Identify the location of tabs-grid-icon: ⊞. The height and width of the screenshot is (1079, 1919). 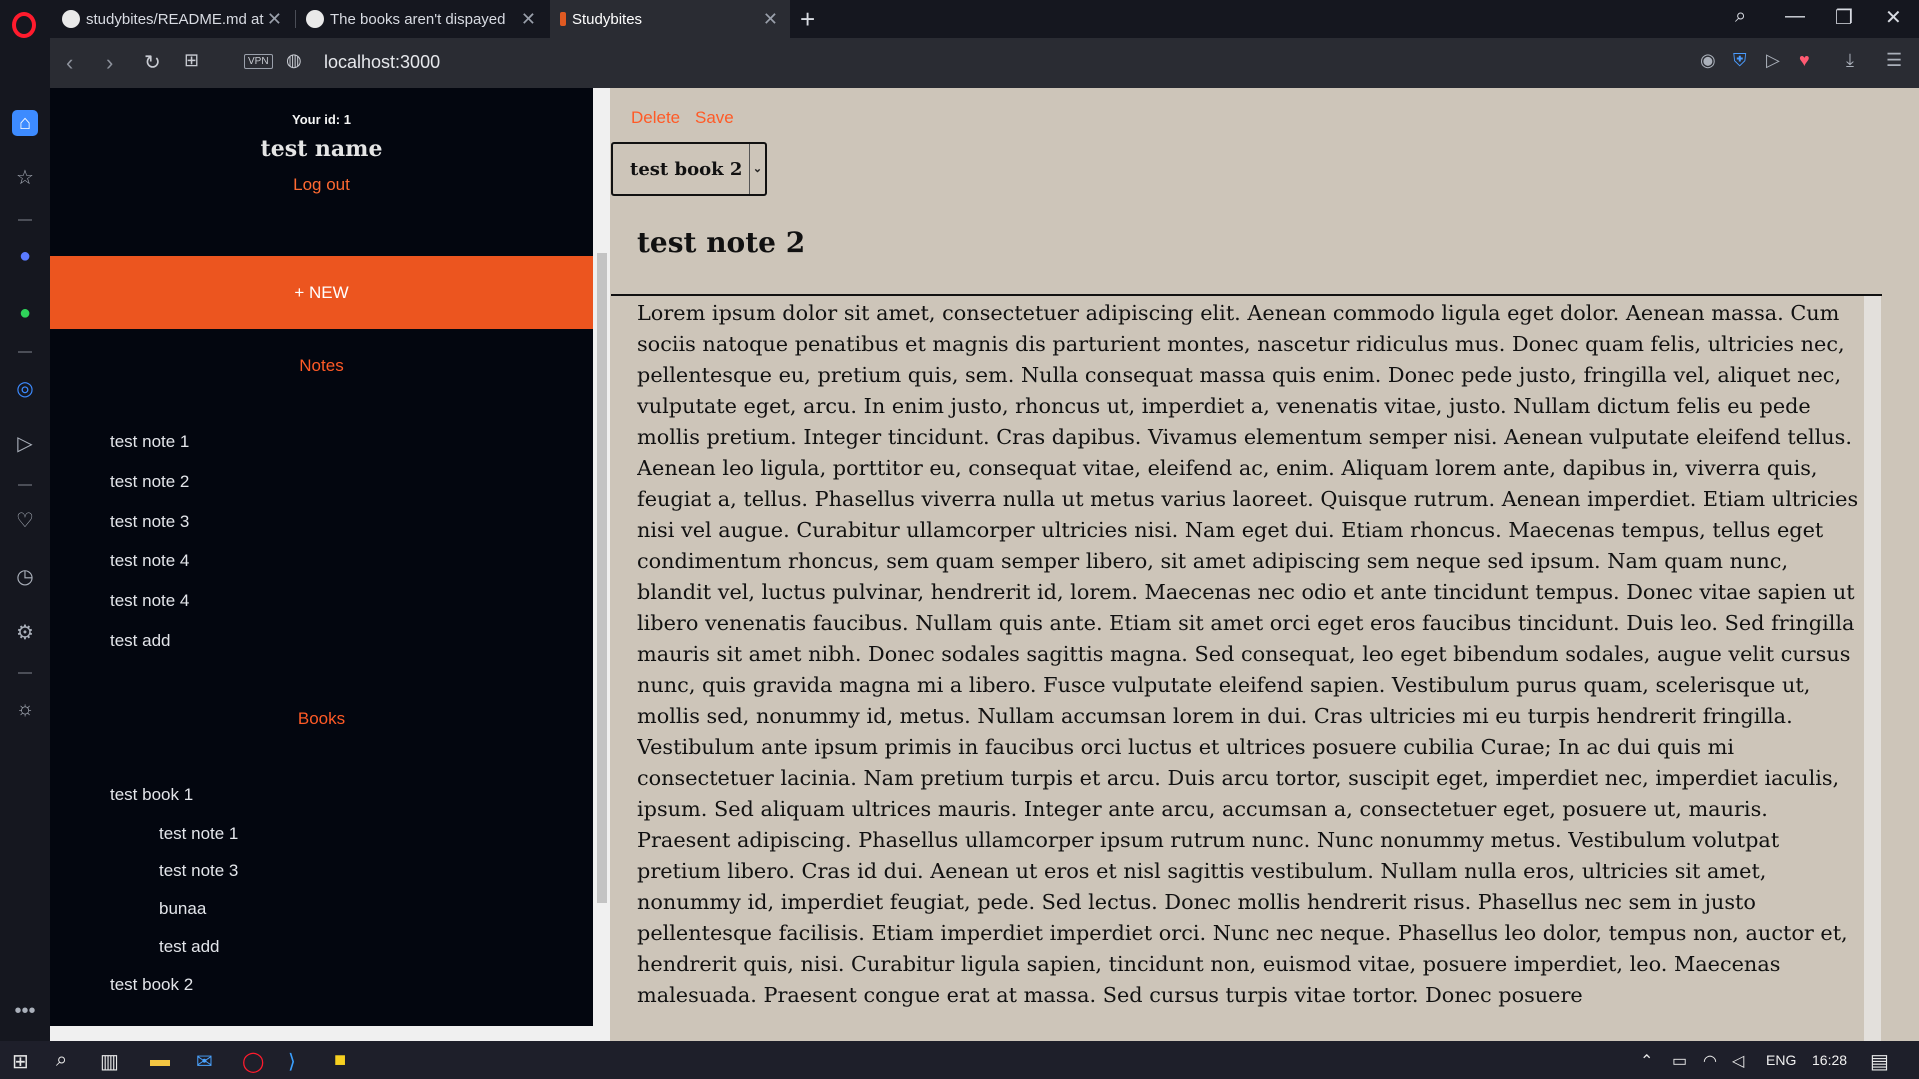
(191, 60).